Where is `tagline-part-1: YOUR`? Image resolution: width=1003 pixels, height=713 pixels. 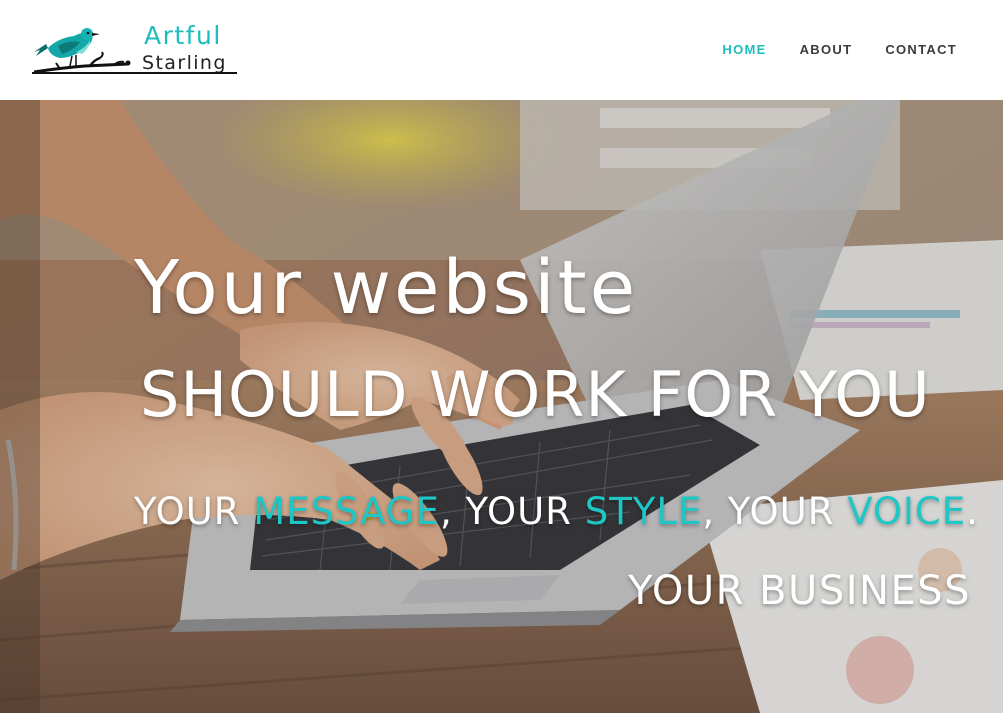 tagline-part-1: YOUR is located at coordinates (194, 511).